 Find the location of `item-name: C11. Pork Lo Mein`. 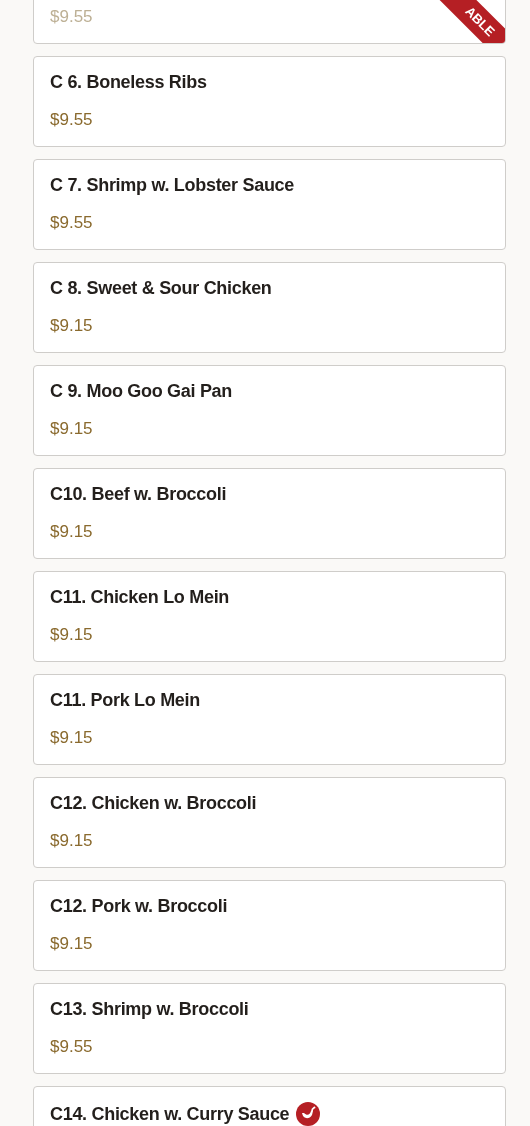

item-name: C11. Pork Lo Mein is located at coordinates (125, 700).